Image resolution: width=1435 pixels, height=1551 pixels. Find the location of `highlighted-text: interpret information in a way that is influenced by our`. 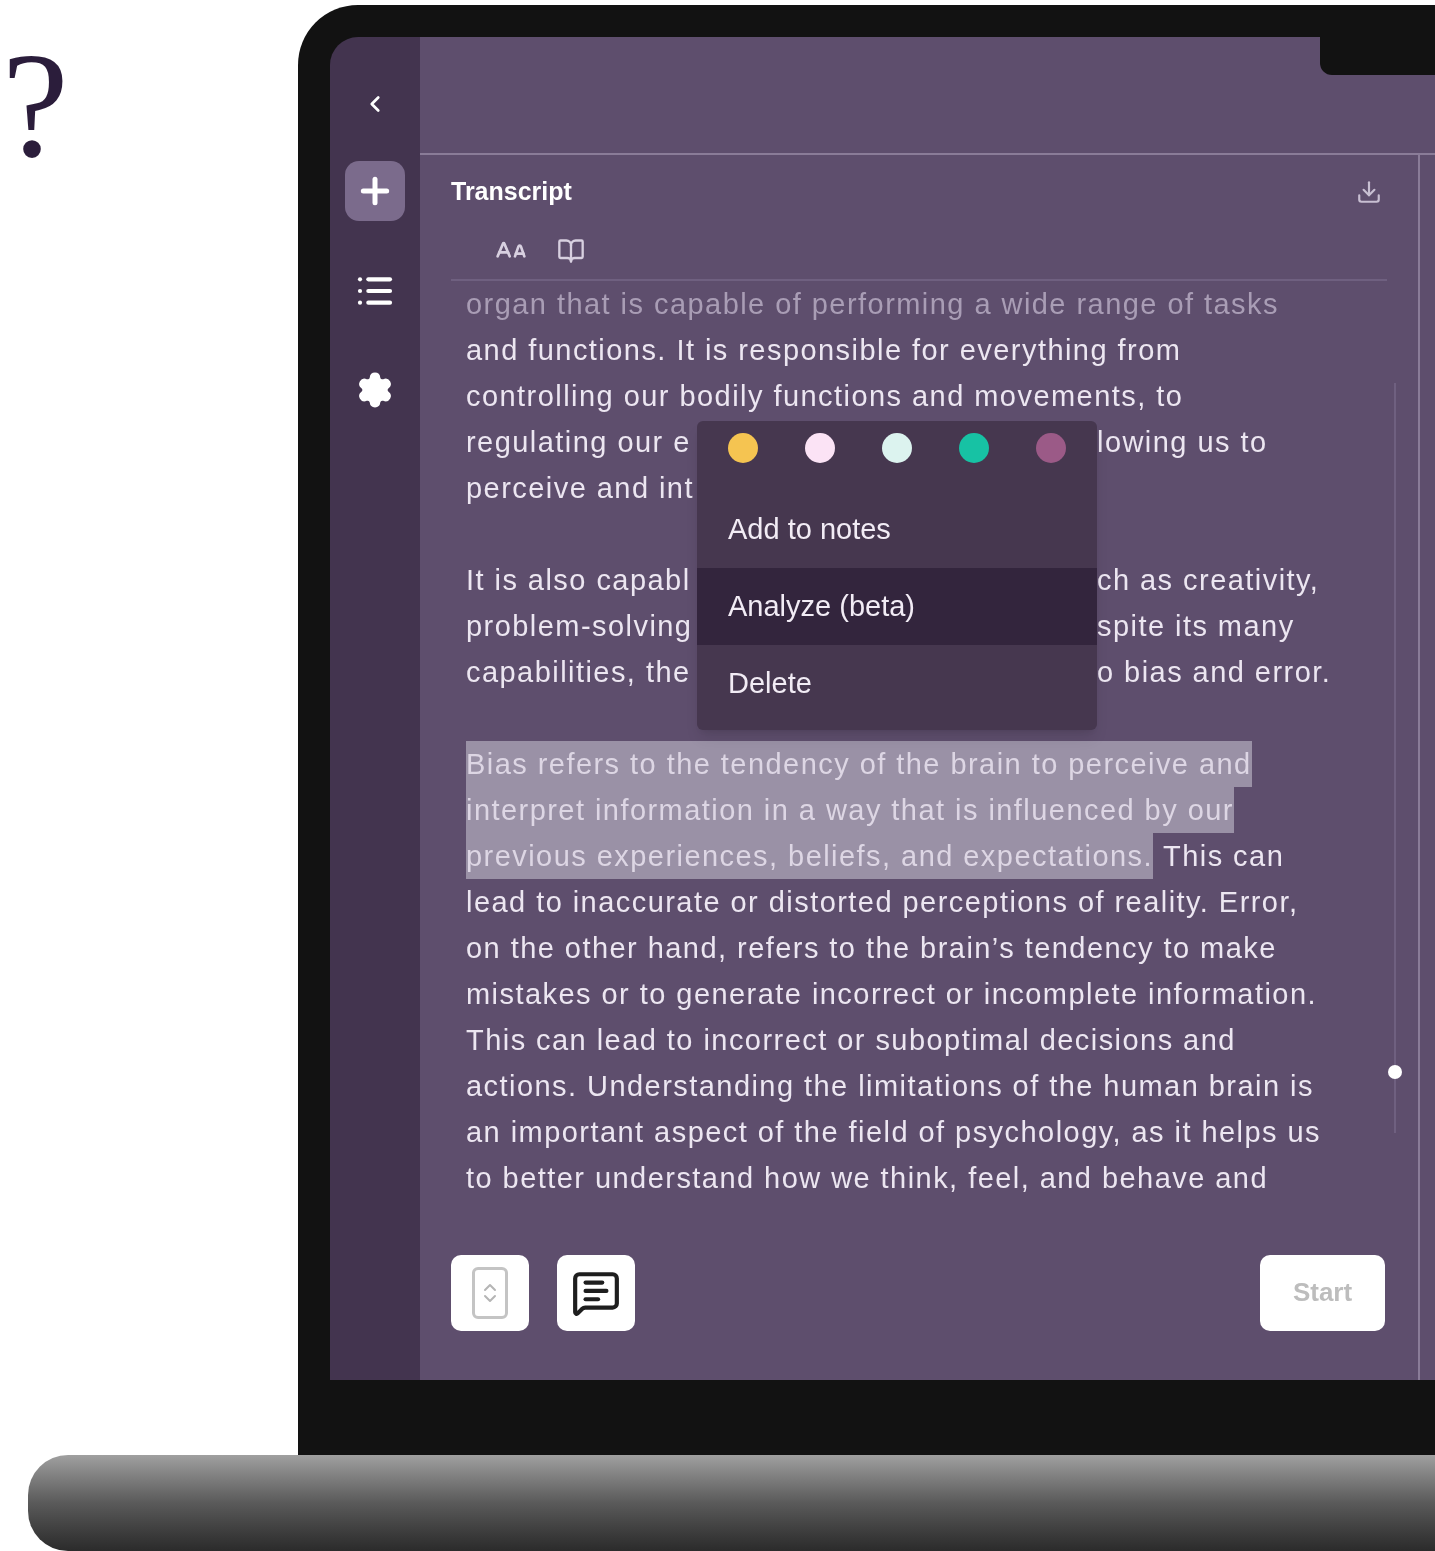

highlighted-text: interpret information in a way that is influenced by our is located at coordinates (850, 809).